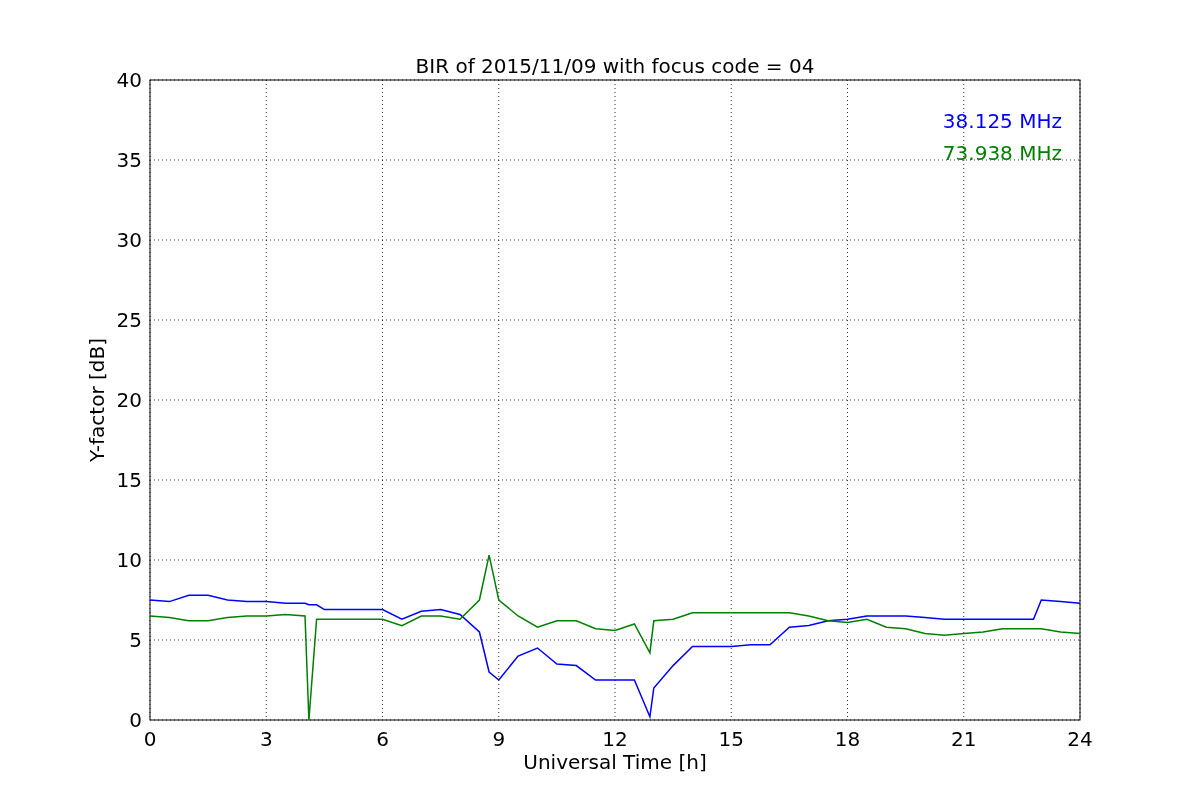 The width and height of the screenshot is (1200, 800). Describe the element at coordinates (615, 762) in the screenshot. I see `axis-title: Universal Time [h]` at that location.